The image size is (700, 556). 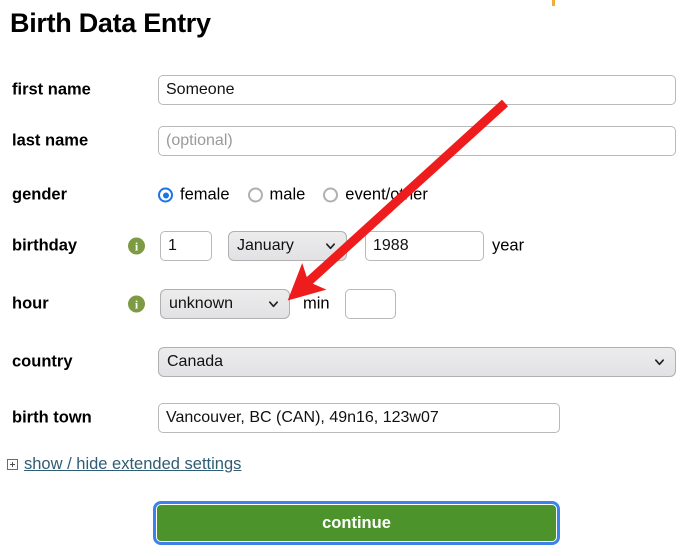 What do you see at coordinates (553, 3) in the screenshot?
I see `top-edge-artifact` at bounding box center [553, 3].